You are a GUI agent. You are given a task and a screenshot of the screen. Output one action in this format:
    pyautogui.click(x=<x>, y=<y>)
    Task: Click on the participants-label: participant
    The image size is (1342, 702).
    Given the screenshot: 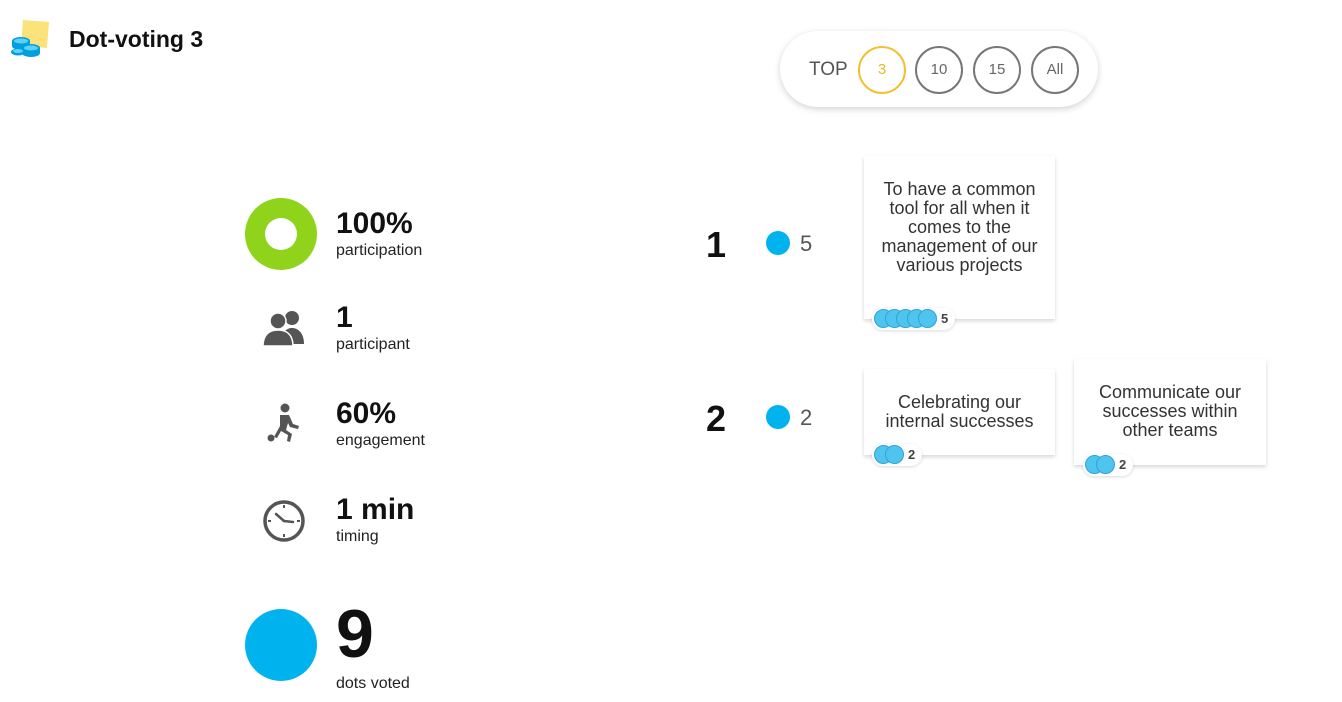 What is the action you would take?
    pyautogui.click(x=373, y=344)
    